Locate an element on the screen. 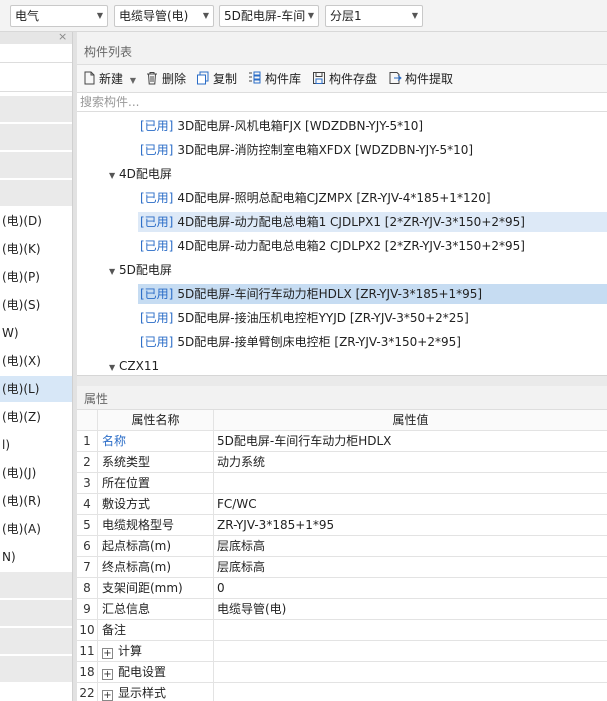 This screenshot has width=607, height=701. property-name-text: 显示样式 is located at coordinates (142, 693).